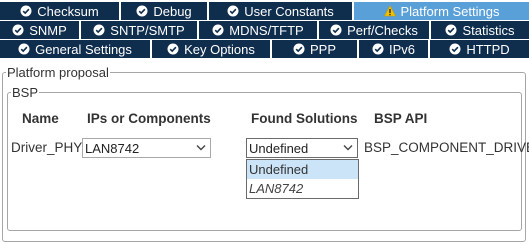 This screenshot has height=244, width=529. What do you see at coordinates (382, 30) in the screenshot?
I see `tab-label: Perf/Checks` at bounding box center [382, 30].